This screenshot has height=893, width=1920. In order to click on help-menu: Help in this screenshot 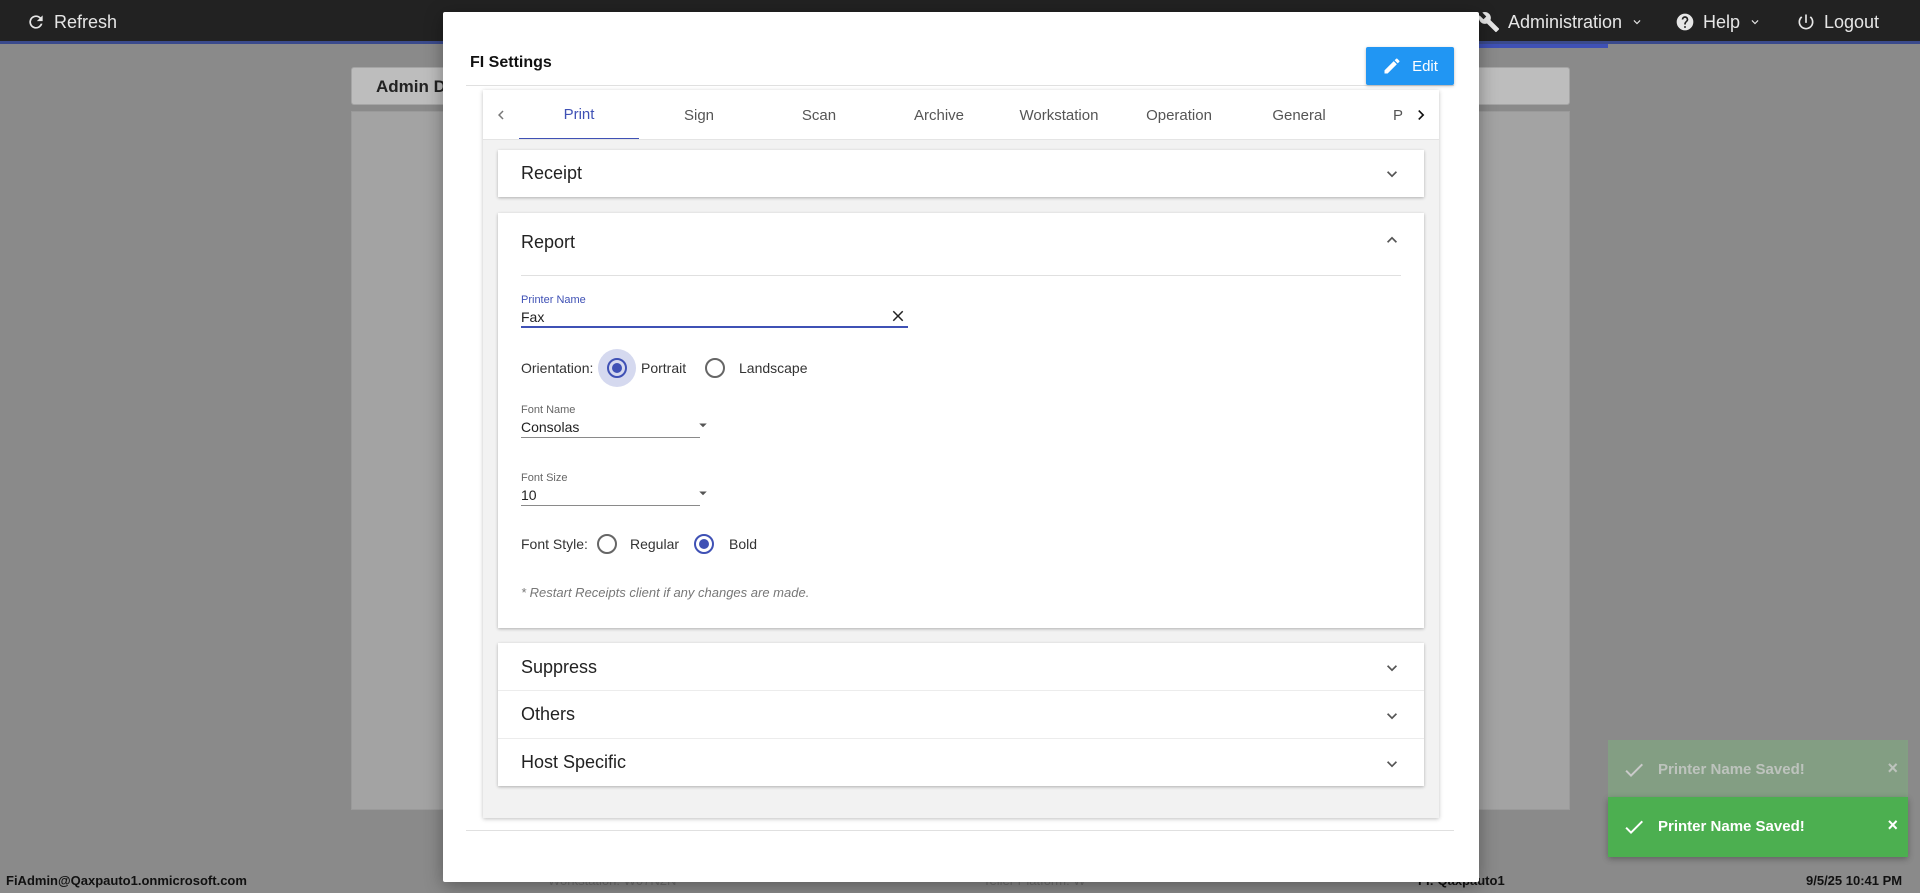, I will do `click(1718, 22)`.